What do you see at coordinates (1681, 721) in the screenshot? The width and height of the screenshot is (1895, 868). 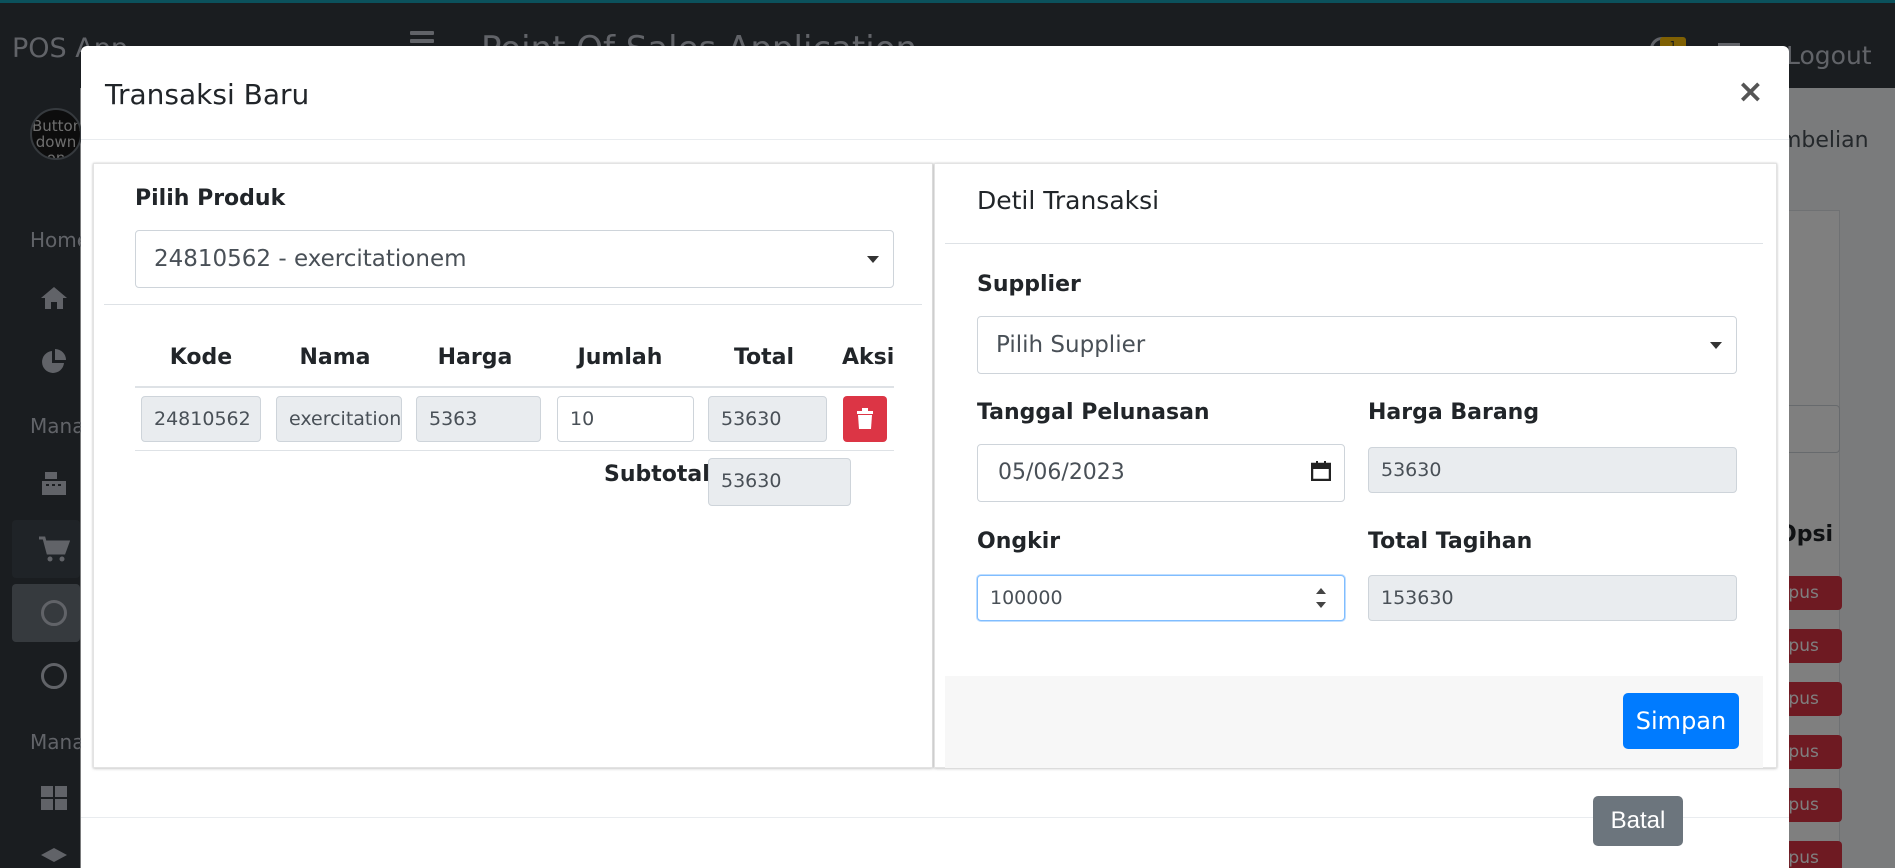 I see `save-button: Simpan` at bounding box center [1681, 721].